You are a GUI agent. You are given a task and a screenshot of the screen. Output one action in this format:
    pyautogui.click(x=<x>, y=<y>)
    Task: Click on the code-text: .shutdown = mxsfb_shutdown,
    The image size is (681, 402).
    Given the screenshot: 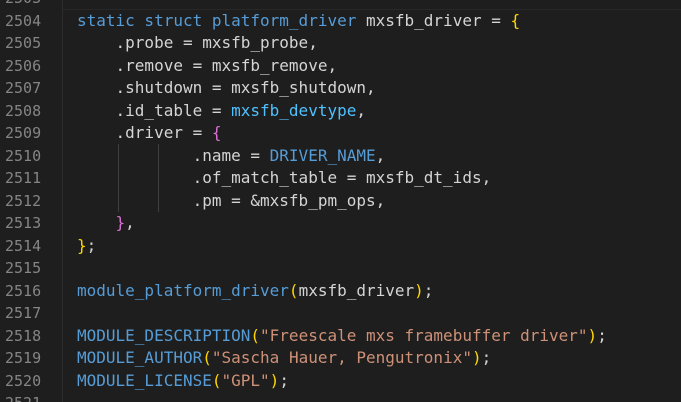 What is the action you would take?
    pyautogui.click(x=226, y=88)
    